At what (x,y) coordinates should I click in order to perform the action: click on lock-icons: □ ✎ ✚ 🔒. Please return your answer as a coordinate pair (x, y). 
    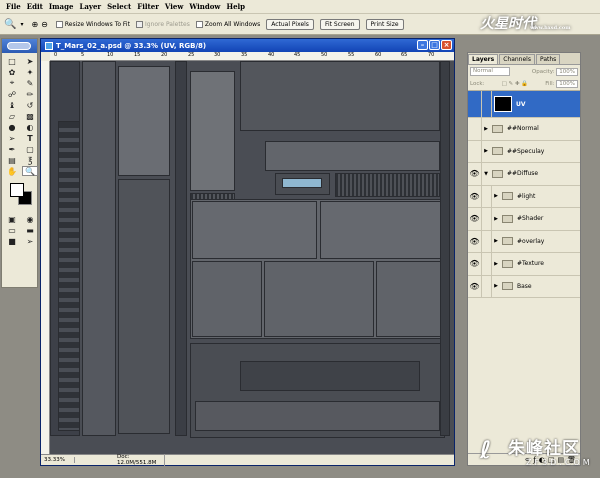
    Looking at the image, I should click on (515, 84).